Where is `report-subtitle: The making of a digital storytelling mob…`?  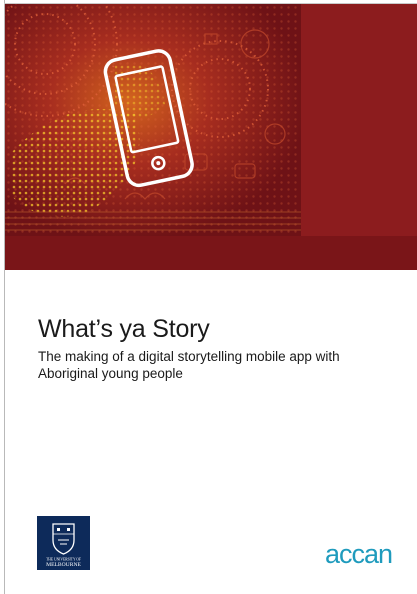 report-subtitle: The making of a digital storytelling mob… is located at coordinates (189, 365).